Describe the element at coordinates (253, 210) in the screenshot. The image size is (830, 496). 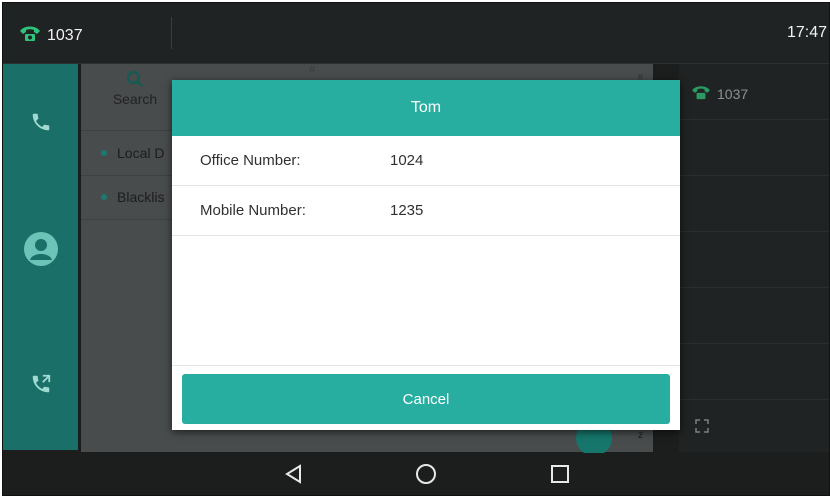
I see `field-label: Mobile Number:` at that location.